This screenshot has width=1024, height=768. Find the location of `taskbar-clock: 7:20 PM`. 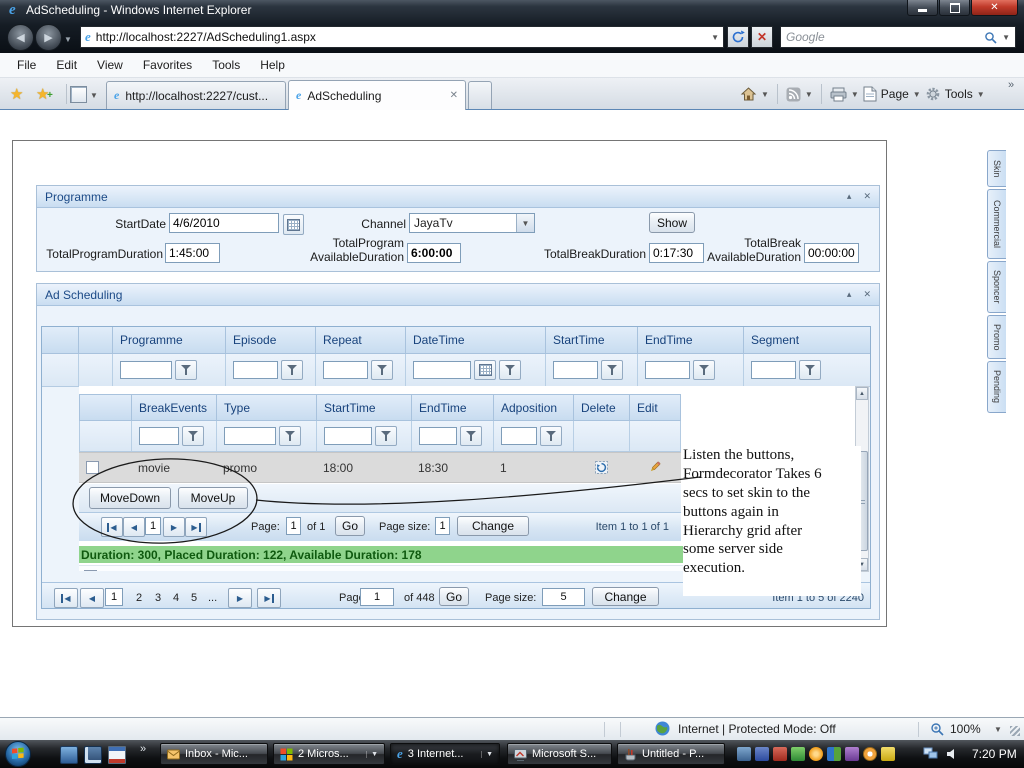

taskbar-clock: 7:20 PM is located at coordinates (994, 754).